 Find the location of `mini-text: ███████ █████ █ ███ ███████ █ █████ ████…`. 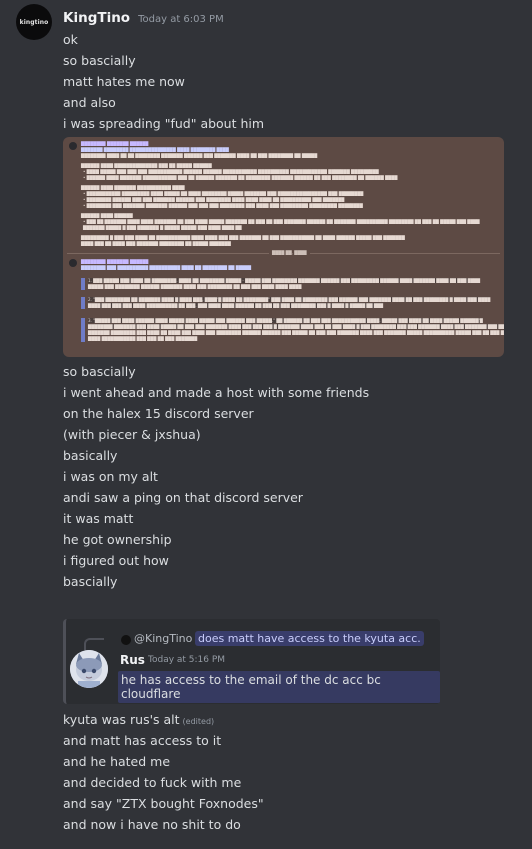

mini-text: ███████ █████ █ ███ ███████ █ █████ ████… is located at coordinates (162, 227).